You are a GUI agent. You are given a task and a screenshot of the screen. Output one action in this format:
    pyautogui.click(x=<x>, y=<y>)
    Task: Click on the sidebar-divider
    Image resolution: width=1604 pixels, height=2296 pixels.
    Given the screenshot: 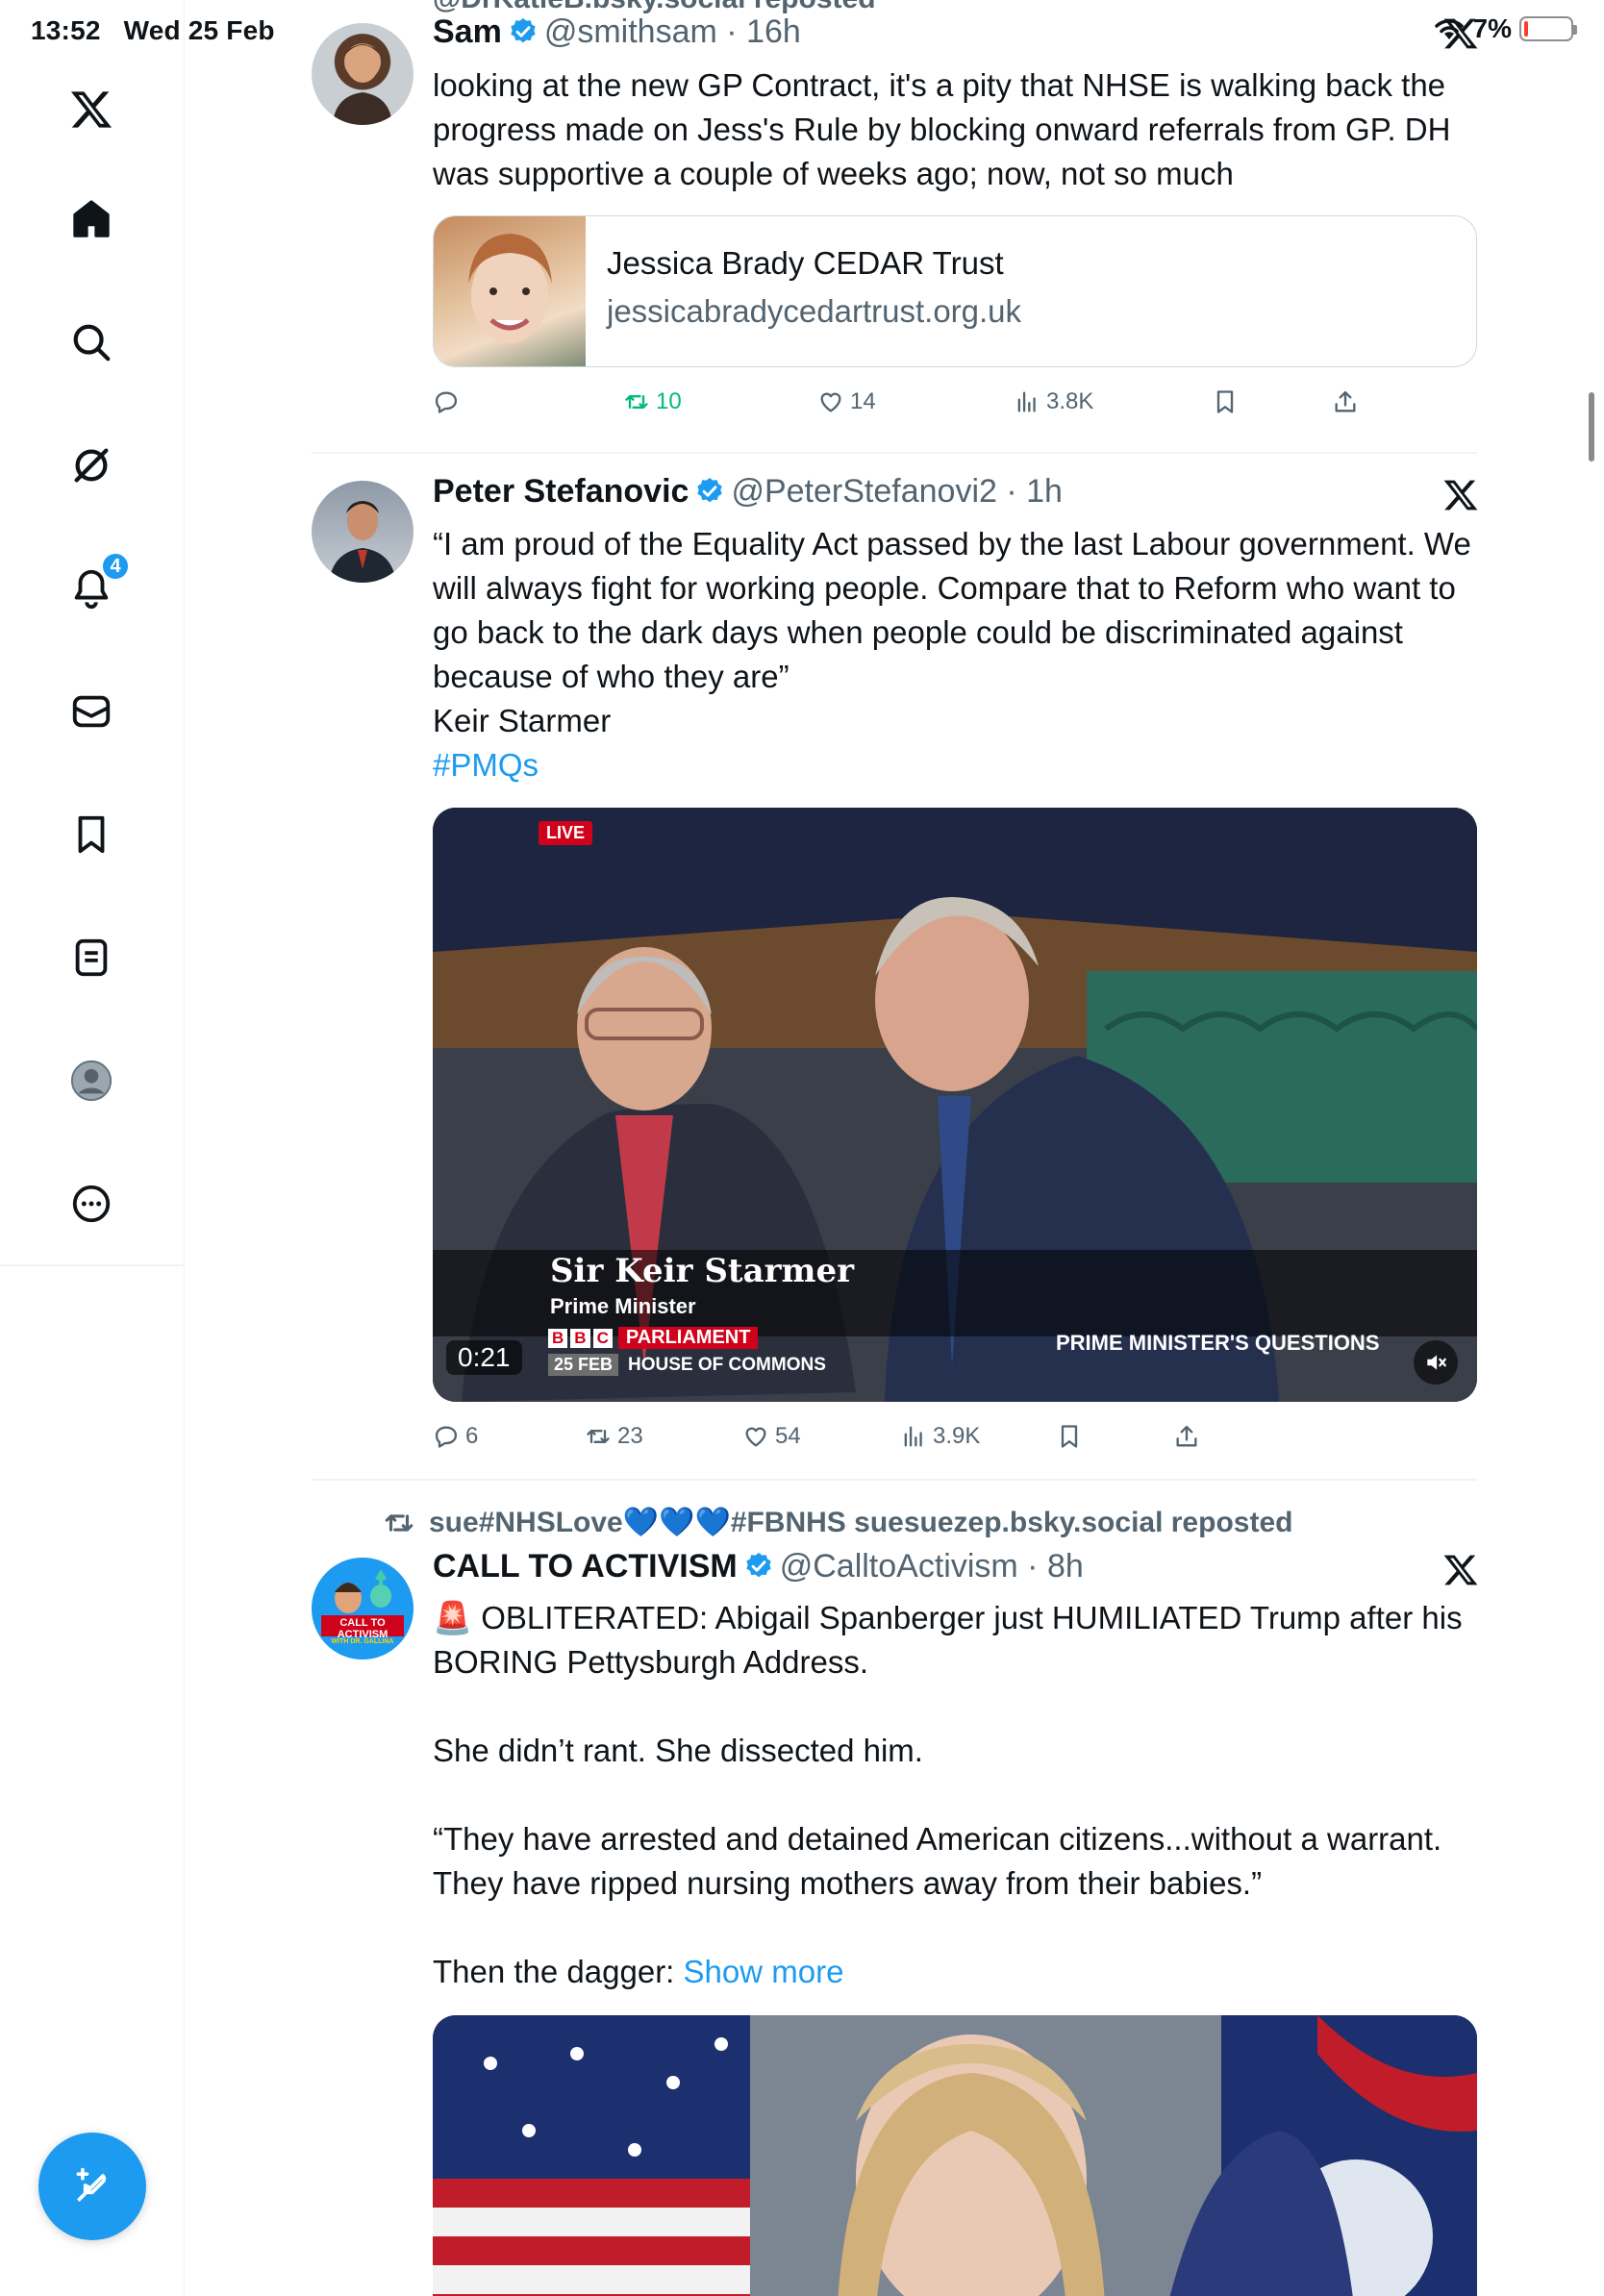 What is the action you would take?
    pyautogui.click(x=92, y=1265)
    